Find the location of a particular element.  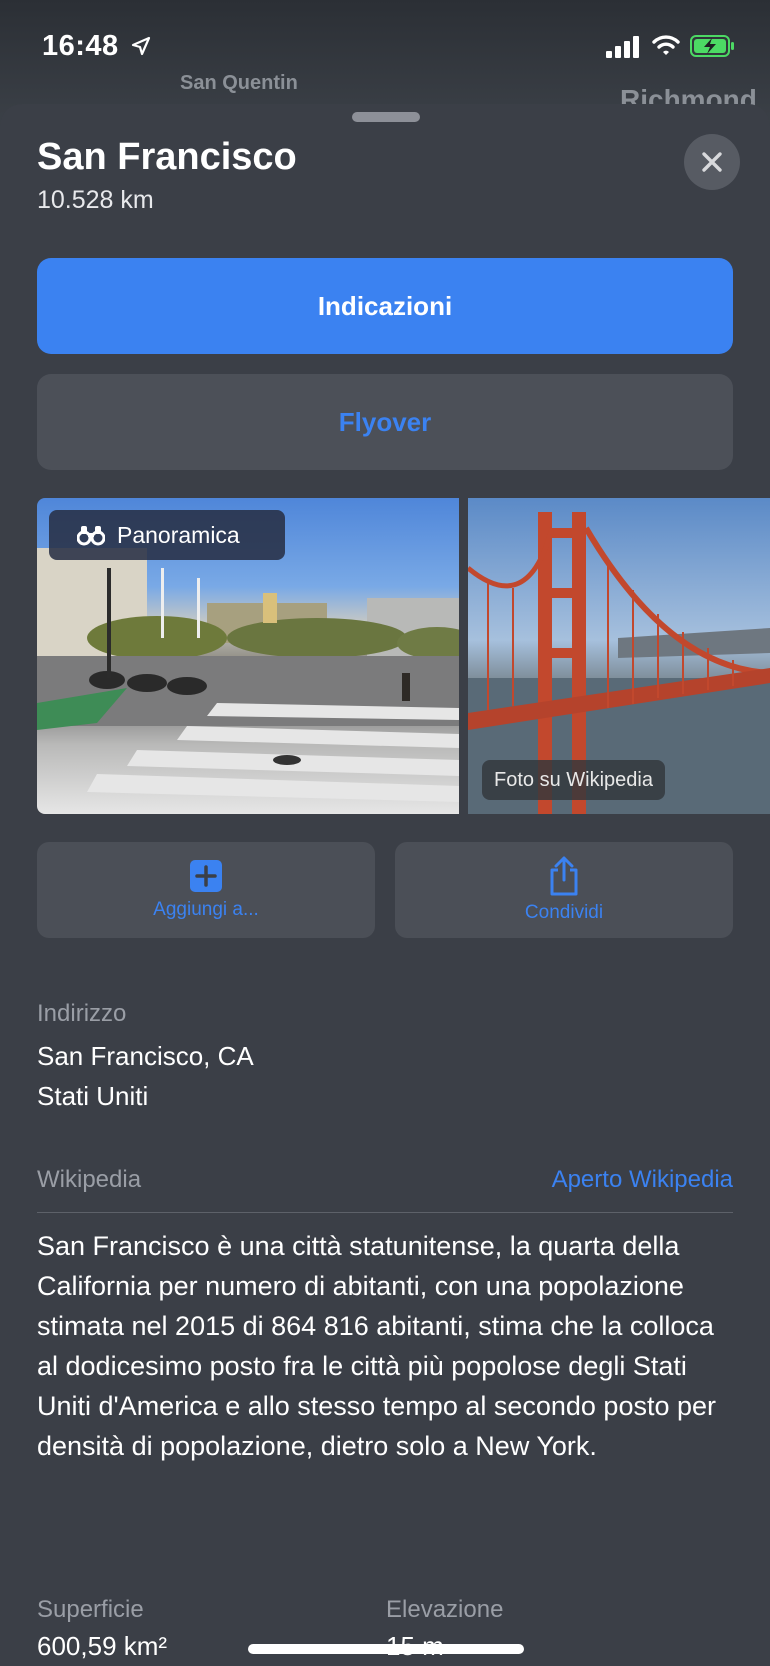

directions-button: Indicazioni is located at coordinates (385, 306).